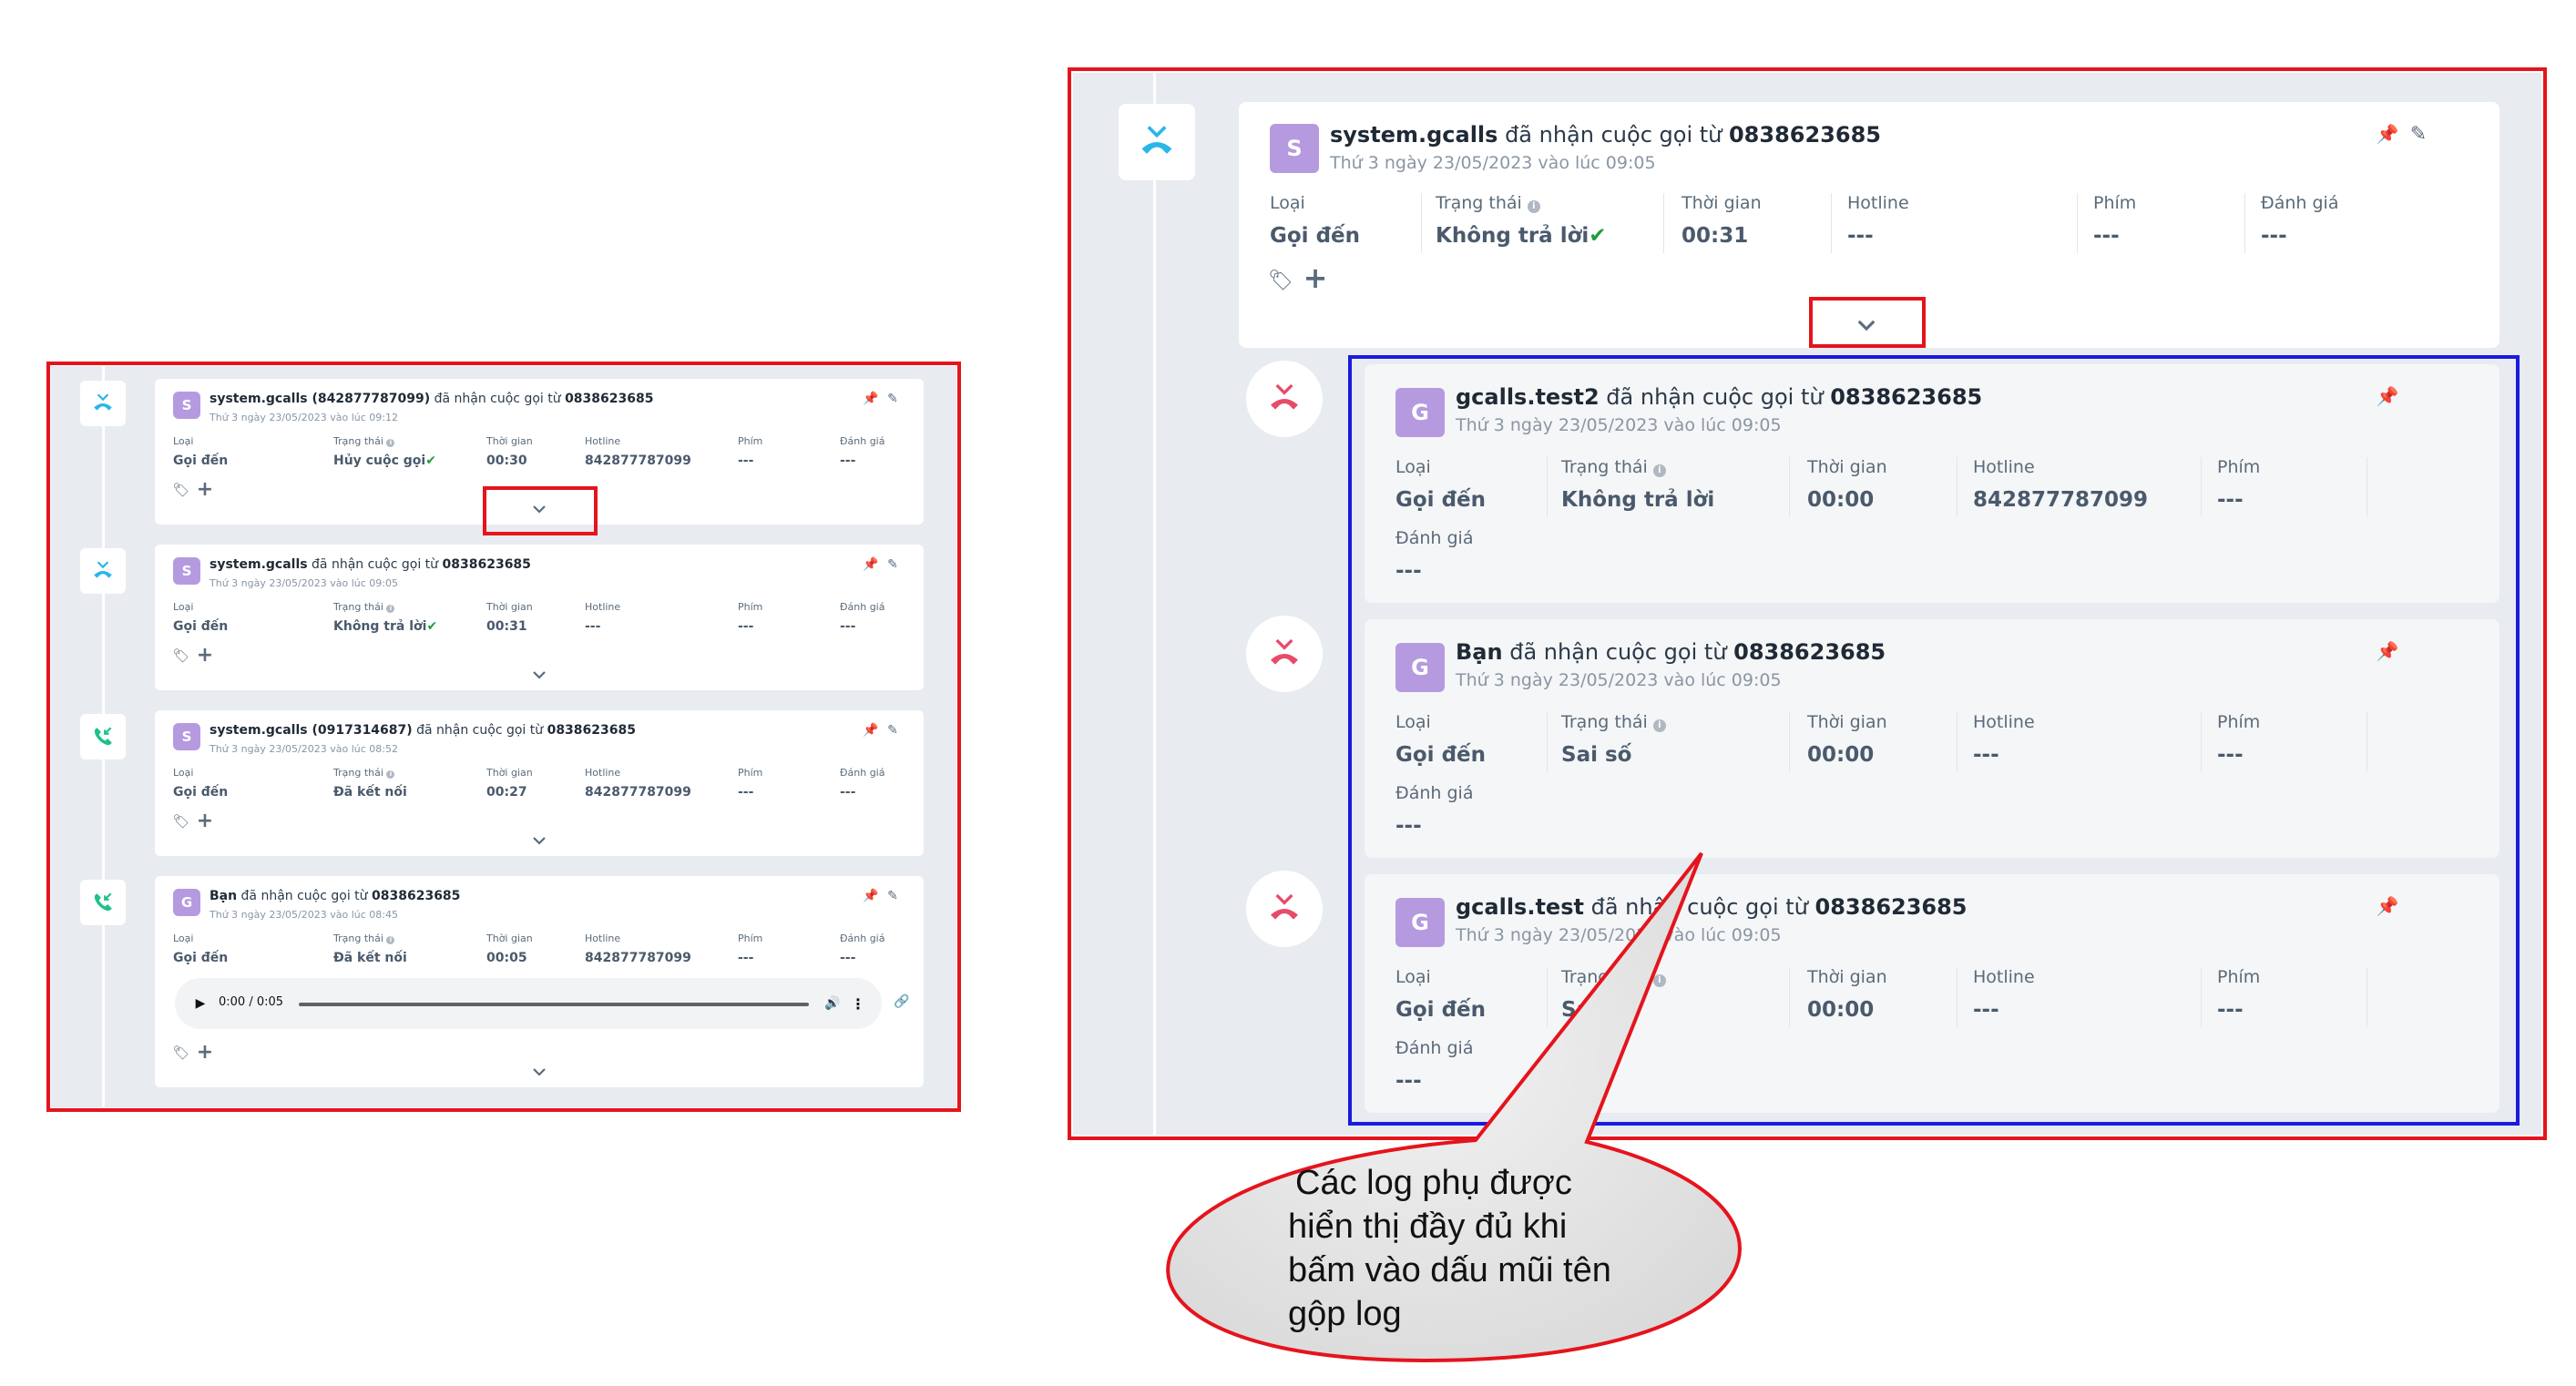 This screenshot has width=2576, height=1386. What do you see at coordinates (1345, 1314) in the screenshot?
I see `callout-line: gộp log` at bounding box center [1345, 1314].